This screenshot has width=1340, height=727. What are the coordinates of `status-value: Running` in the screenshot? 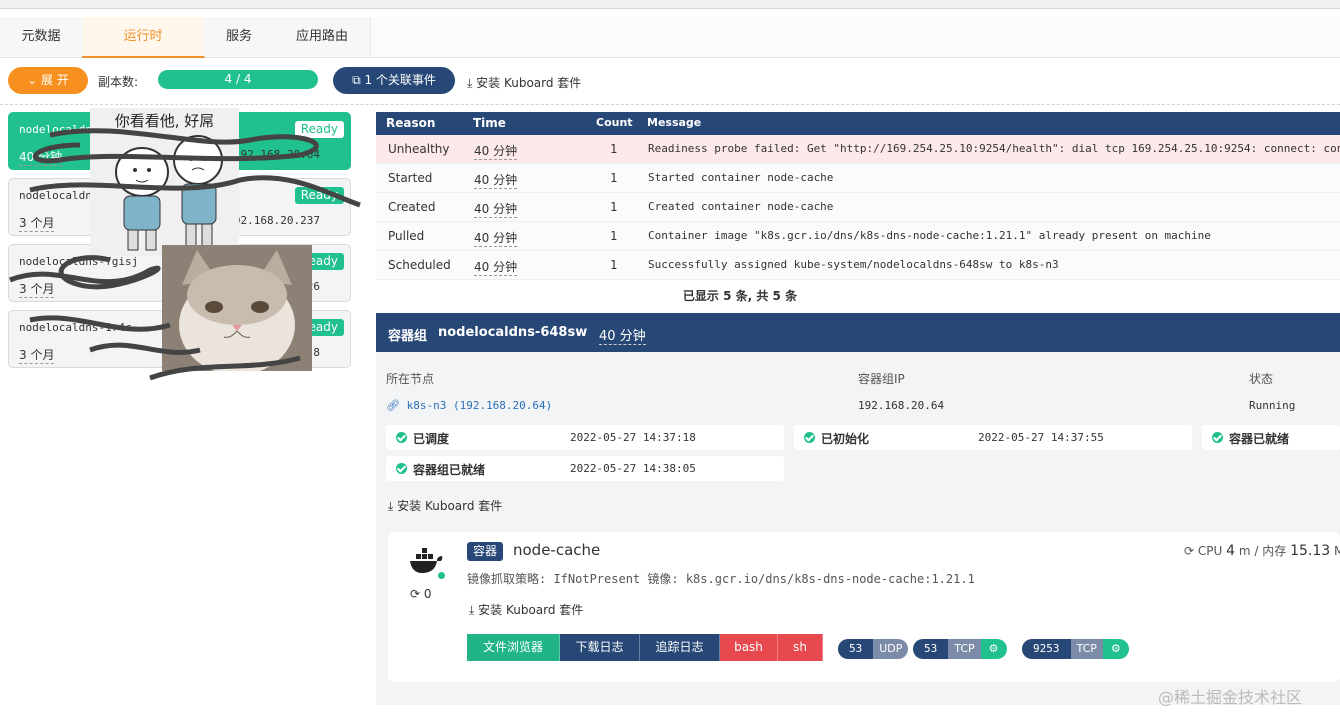 It's located at (1272, 405).